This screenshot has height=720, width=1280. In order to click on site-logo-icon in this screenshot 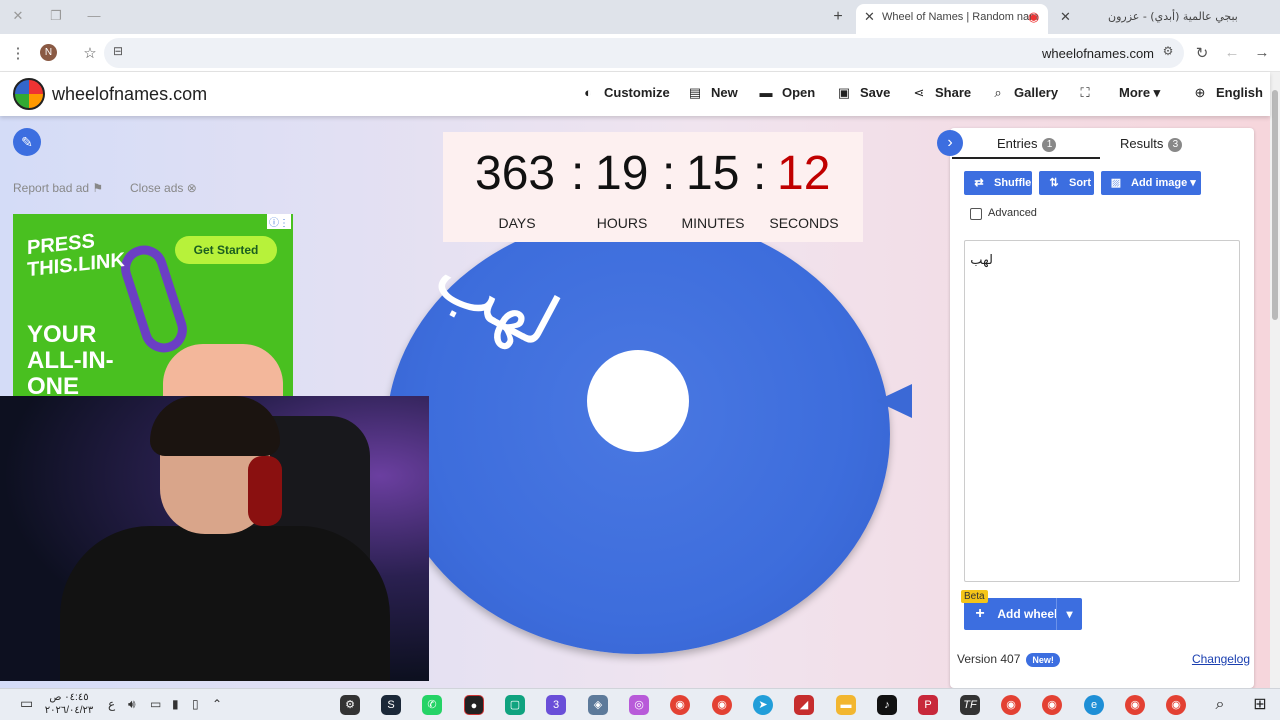, I will do `click(29, 94)`.